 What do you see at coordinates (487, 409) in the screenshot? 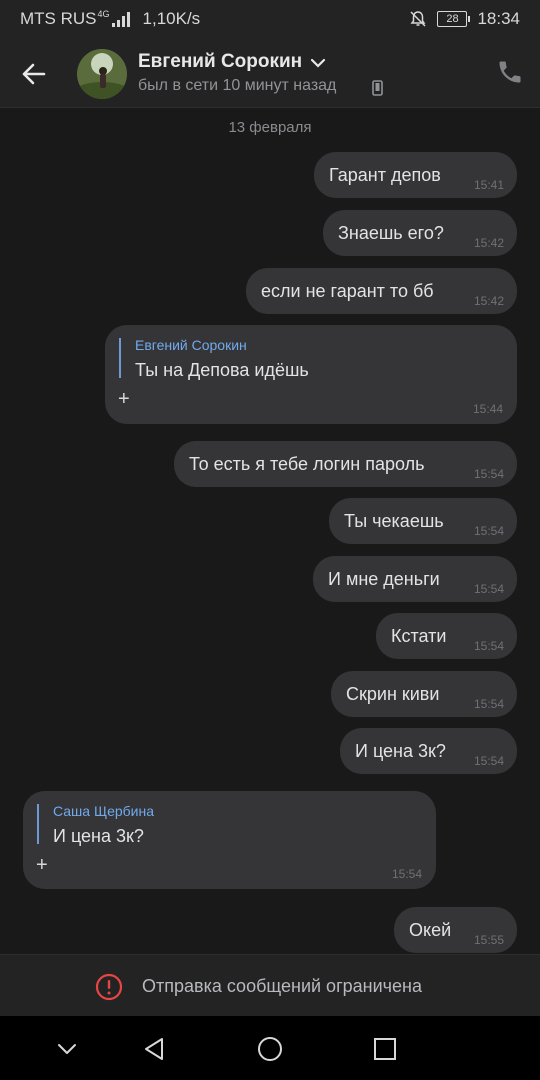
I see `message-time: 15:44` at bounding box center [487, 409].